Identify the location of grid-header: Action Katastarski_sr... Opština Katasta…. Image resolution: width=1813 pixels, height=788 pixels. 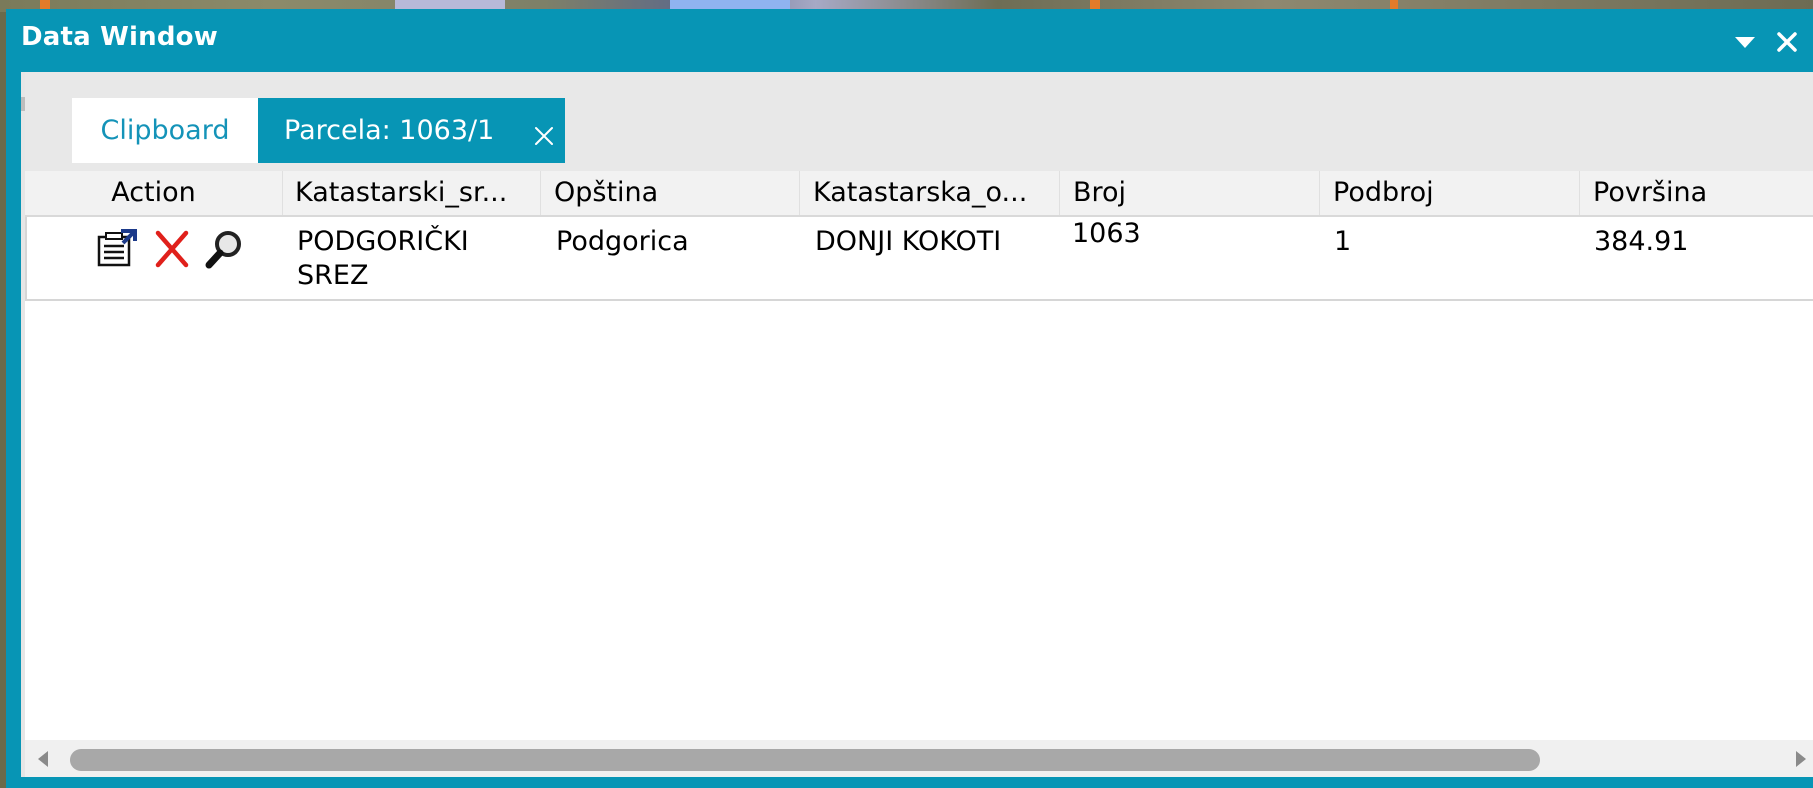
(919, 194).